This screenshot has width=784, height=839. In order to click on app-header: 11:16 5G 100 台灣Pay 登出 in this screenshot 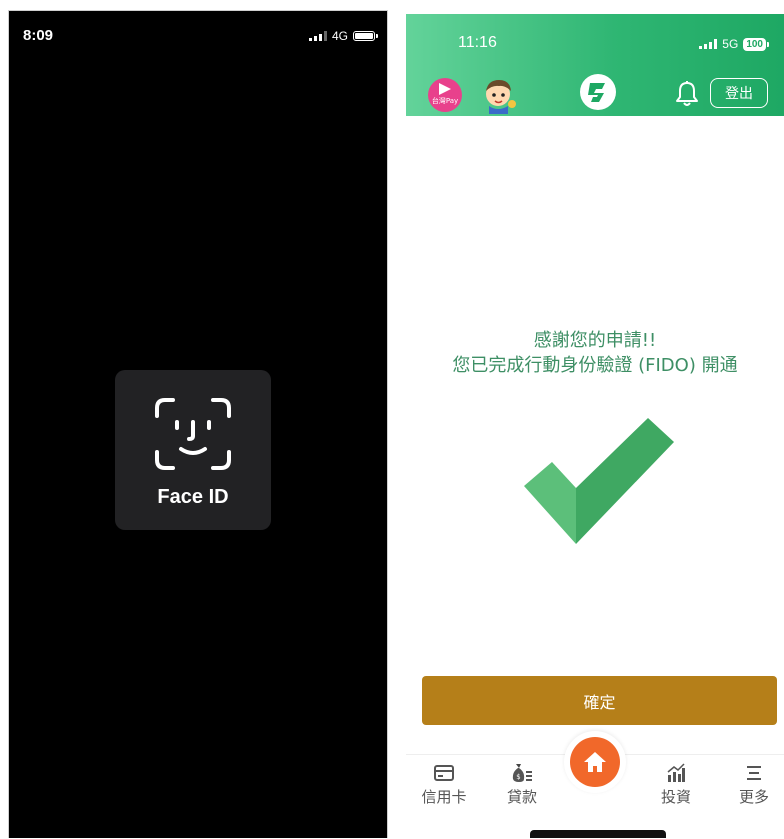, I will do `click(595, 65)`.